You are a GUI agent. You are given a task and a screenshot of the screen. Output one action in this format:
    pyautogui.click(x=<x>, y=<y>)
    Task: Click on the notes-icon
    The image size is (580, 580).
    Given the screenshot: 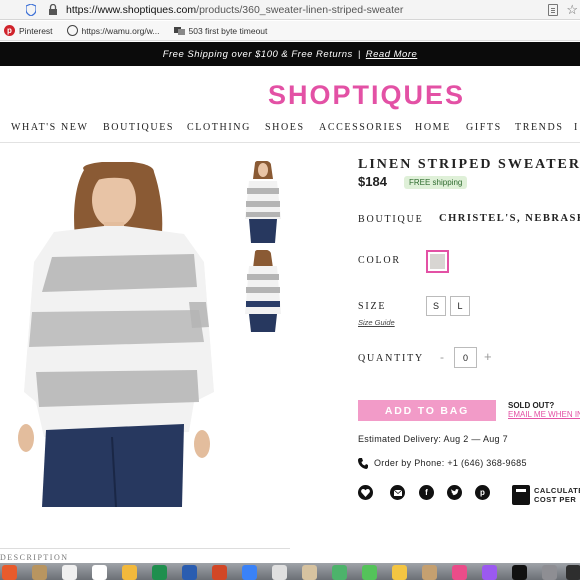 What is the action you would take?
    pyautogui.click(x=399, y=572)
    